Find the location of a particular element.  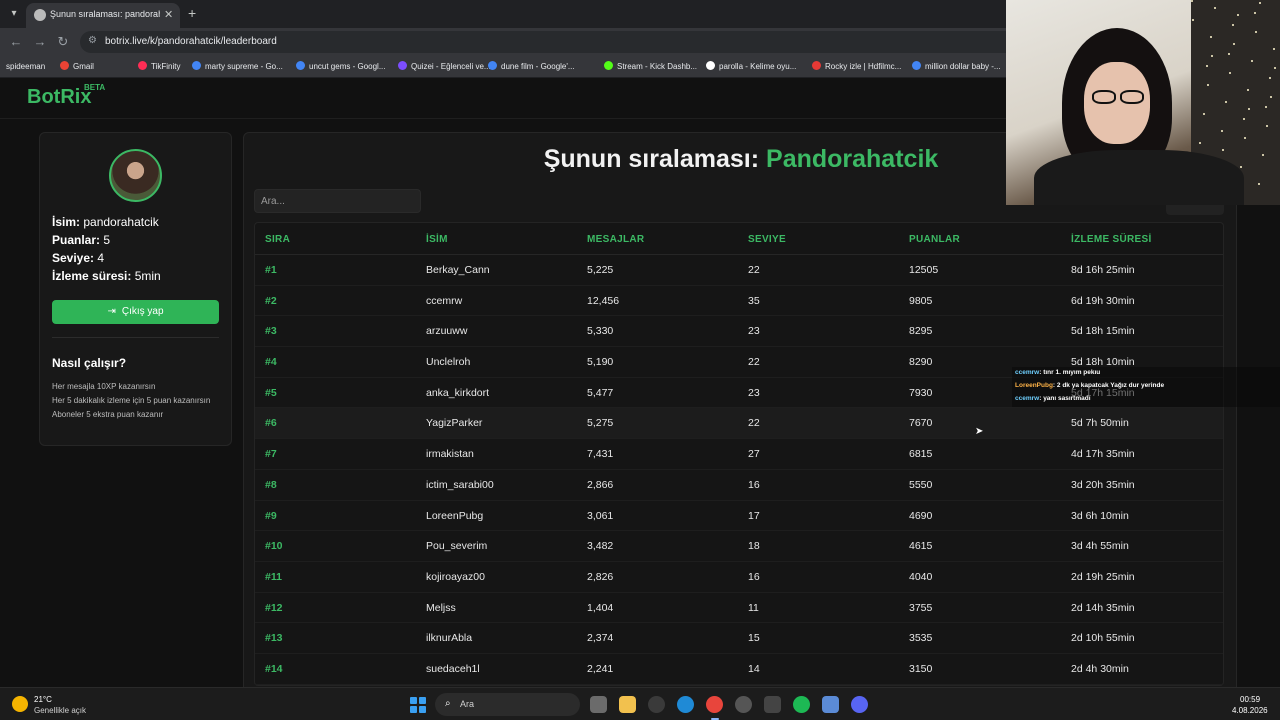

col-level-cell: 15 is located at coordinates (754, 638).